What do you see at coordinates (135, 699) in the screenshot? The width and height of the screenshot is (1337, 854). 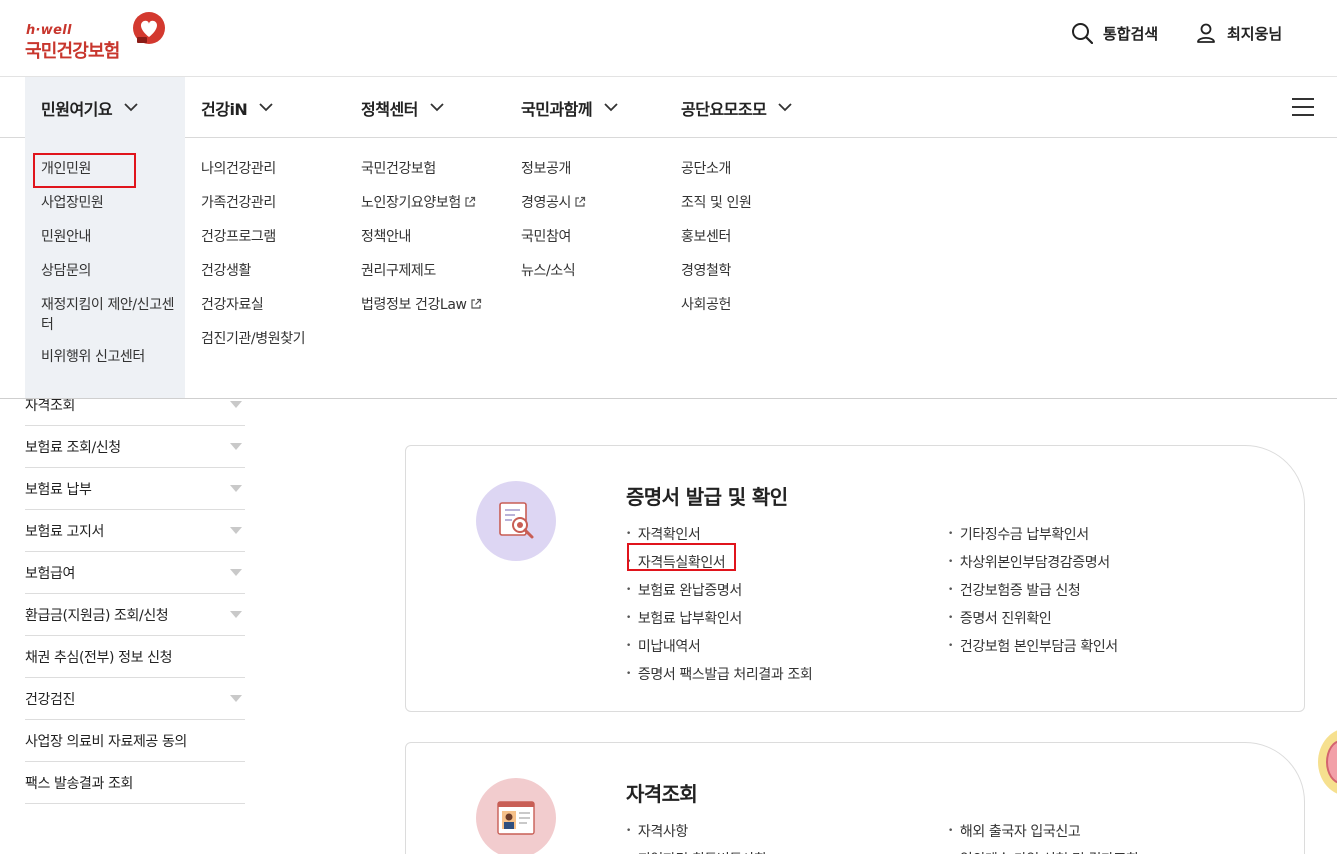 I see `side-menu-item: 건강검진` at bounding box center [135, 699].